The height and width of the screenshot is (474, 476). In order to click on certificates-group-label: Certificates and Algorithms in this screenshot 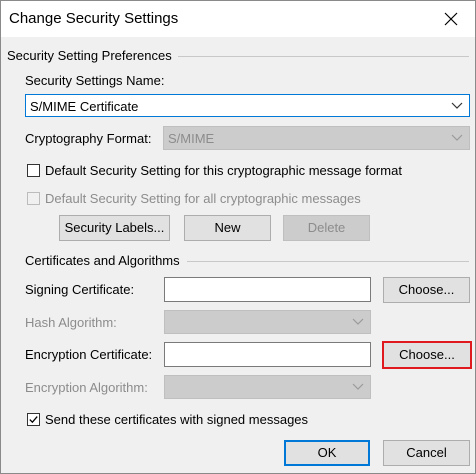, I will do `click(105, 260)`.